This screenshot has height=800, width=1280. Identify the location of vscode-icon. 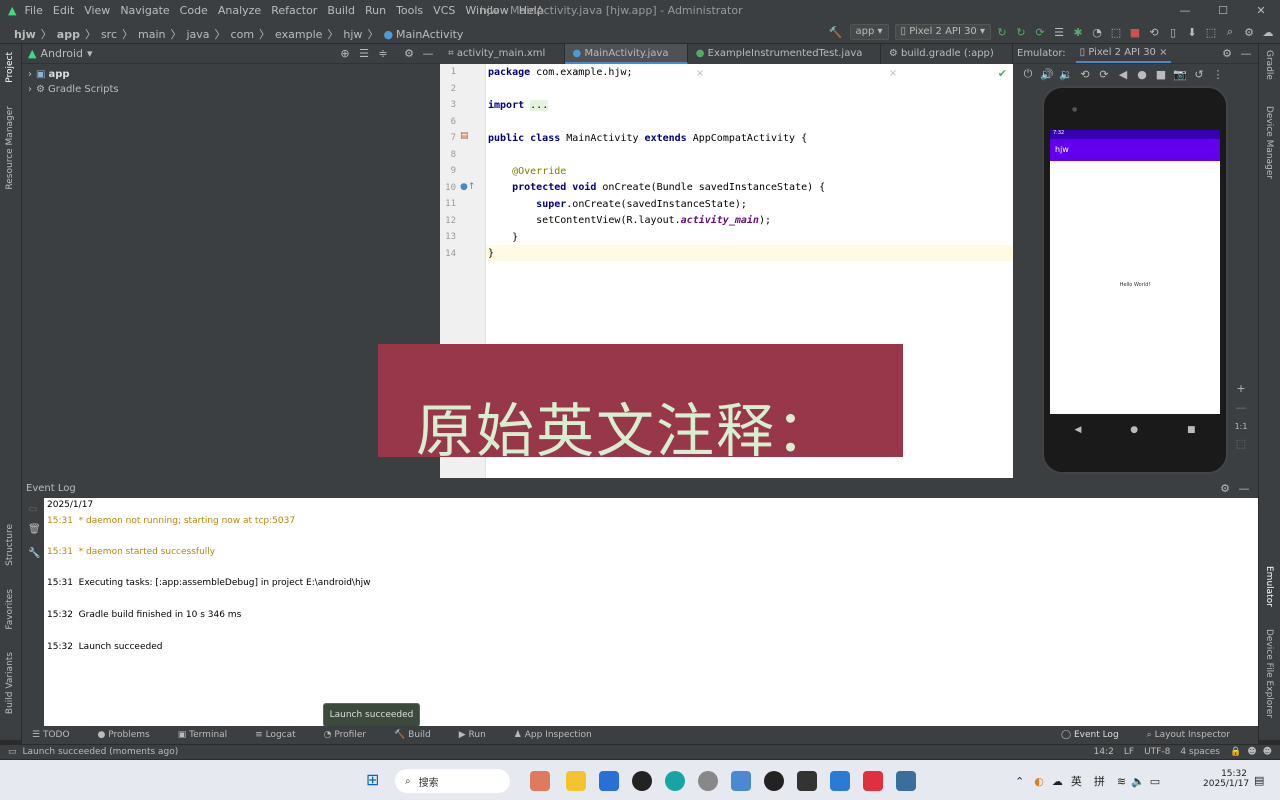
(840, 781).